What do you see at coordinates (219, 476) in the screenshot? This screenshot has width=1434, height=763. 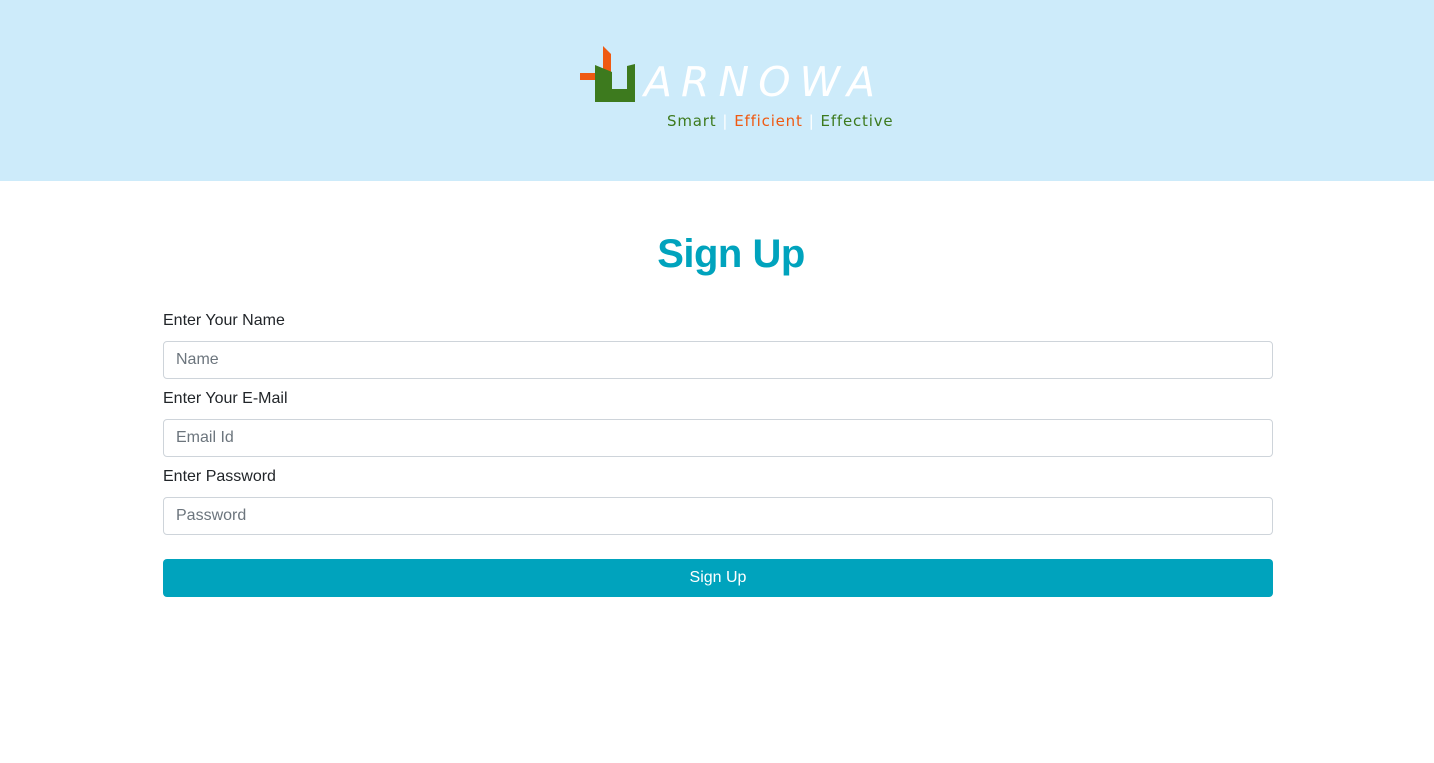 I see `password-label: Enter Password` at bounding box center [219, 476].